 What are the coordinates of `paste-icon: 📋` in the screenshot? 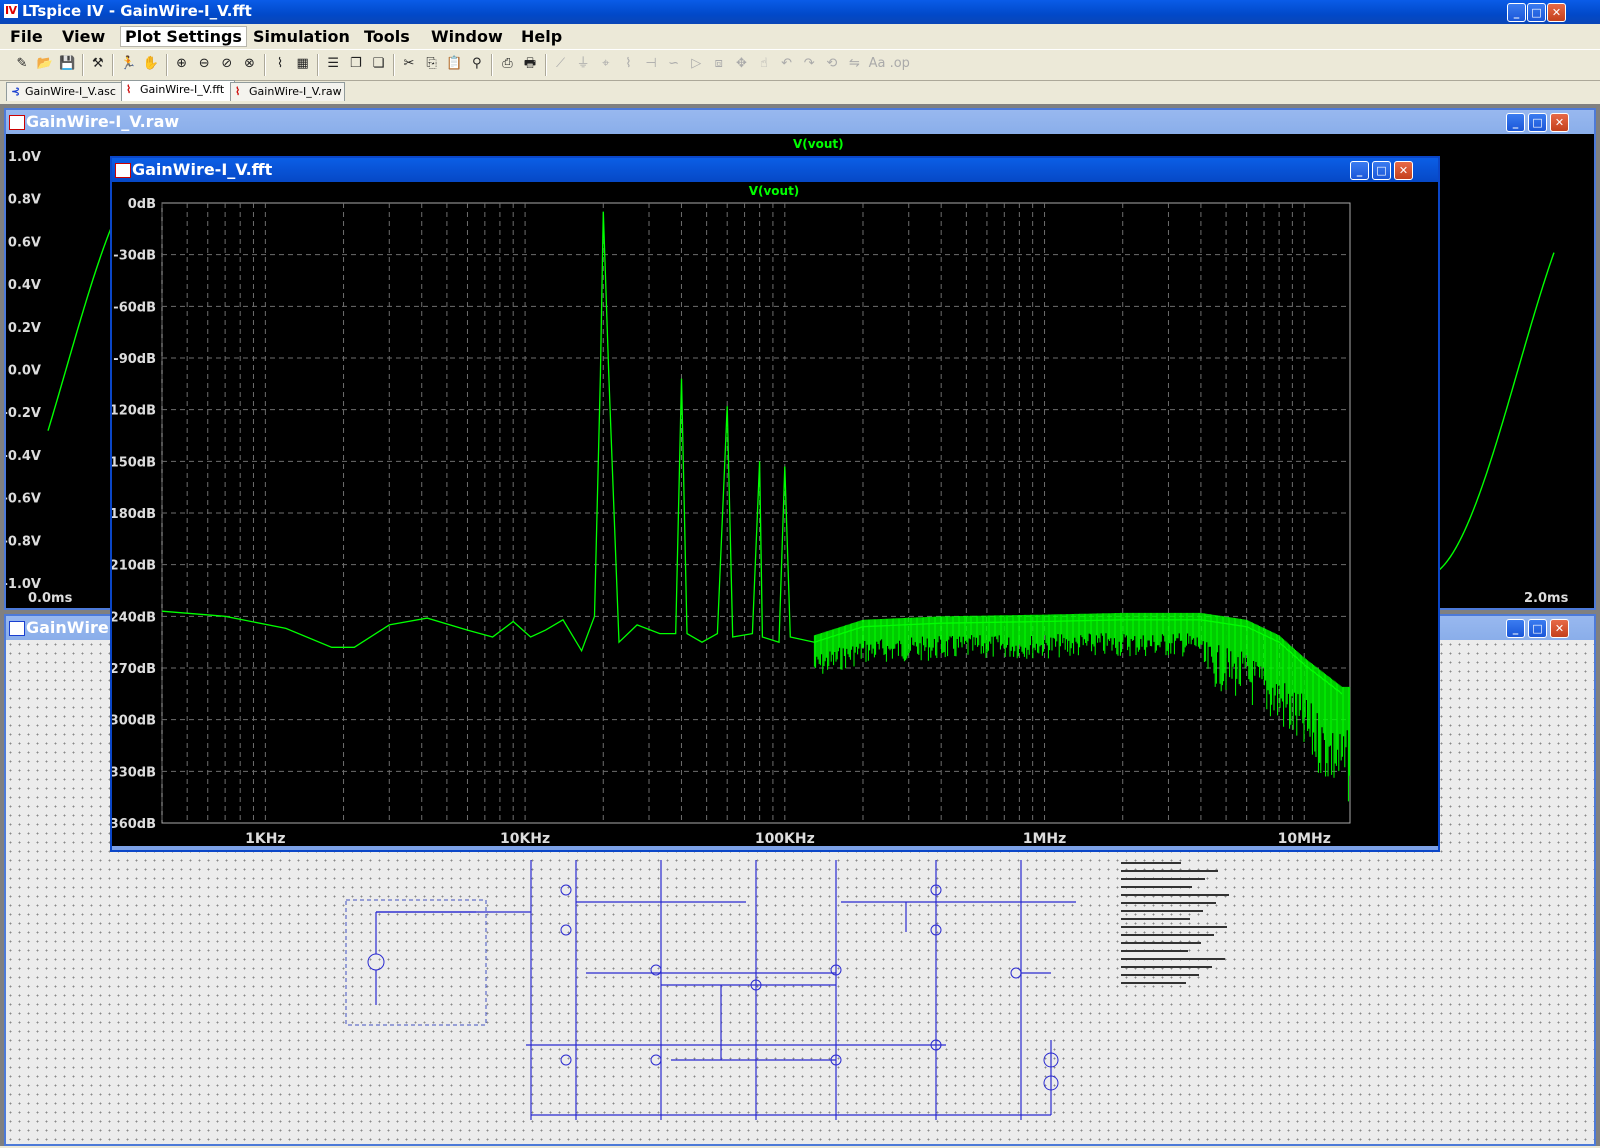 It's located at (454, 64).